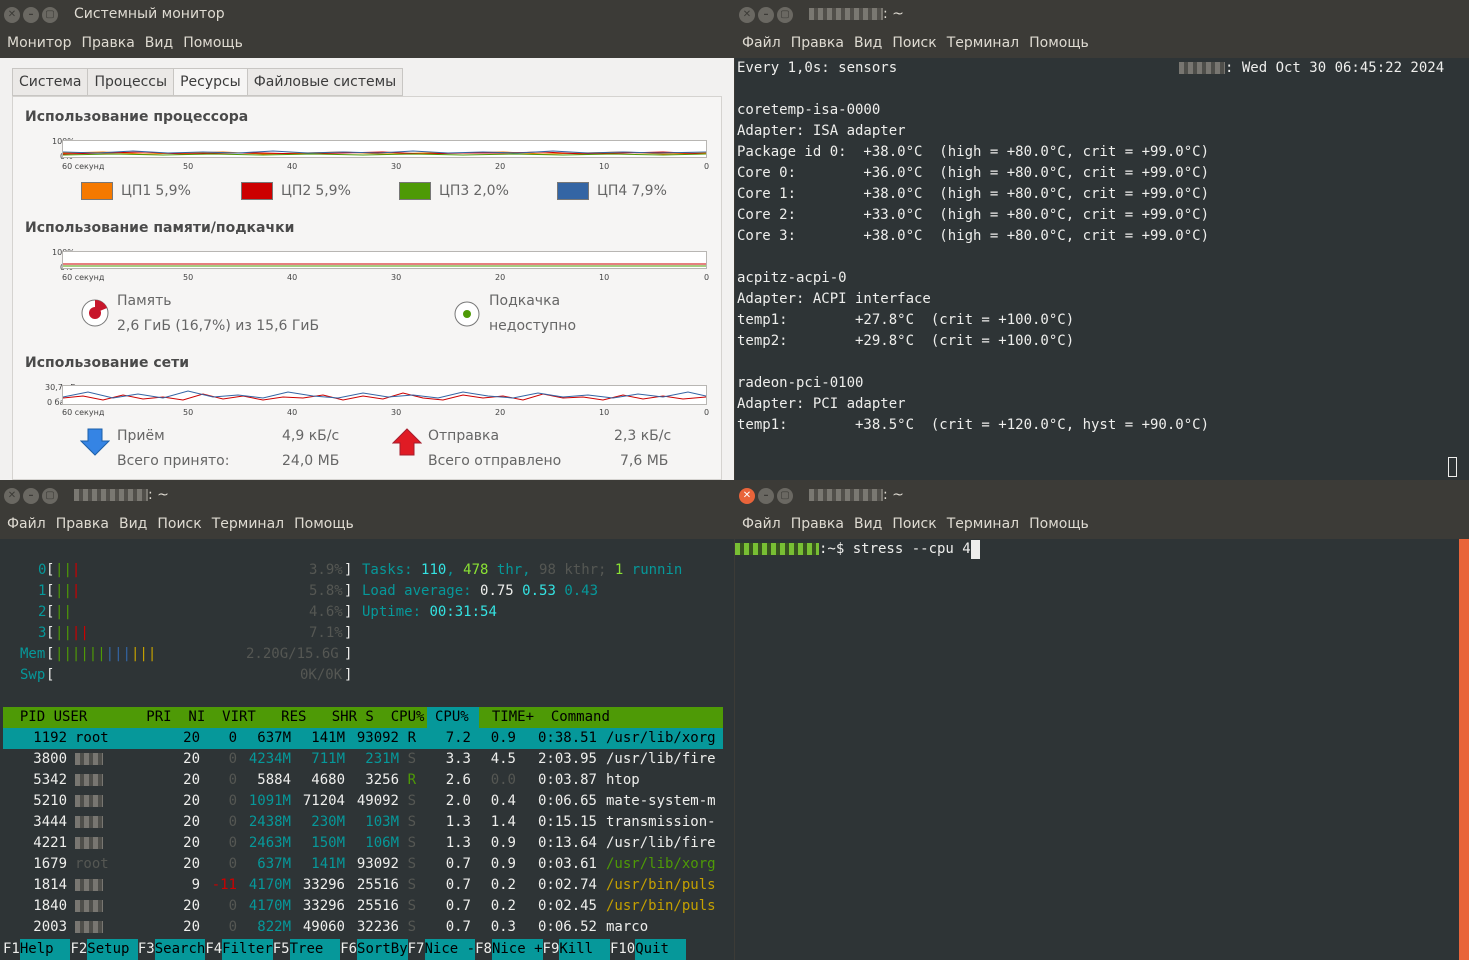  What do you see at coordinates (11, 949) in the screenshot?
I see `fkey-f1: F1` at bounding box center [11, 949].